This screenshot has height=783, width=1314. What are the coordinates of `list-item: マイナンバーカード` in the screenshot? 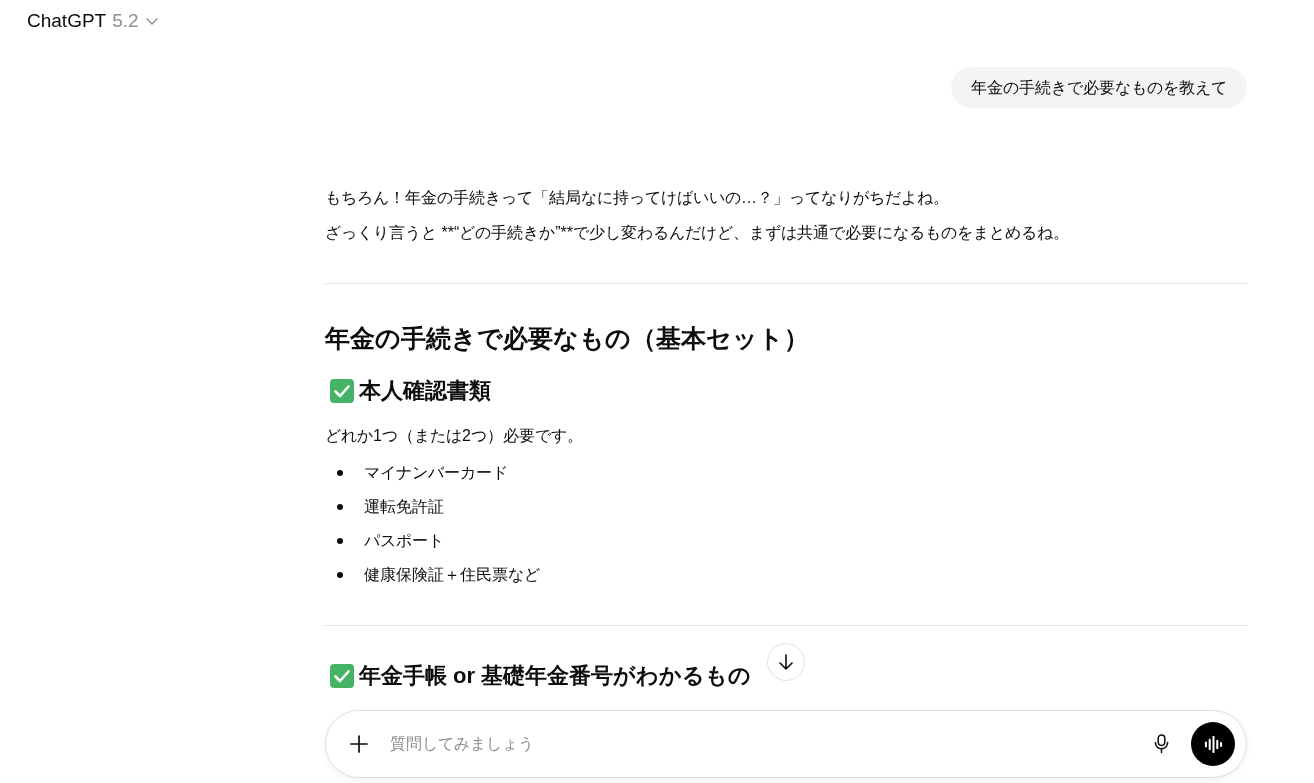 It's located at (436, 473).